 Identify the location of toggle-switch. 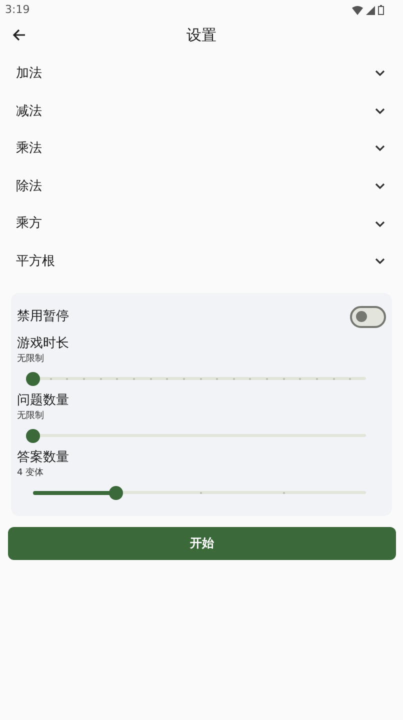
(368, 317).